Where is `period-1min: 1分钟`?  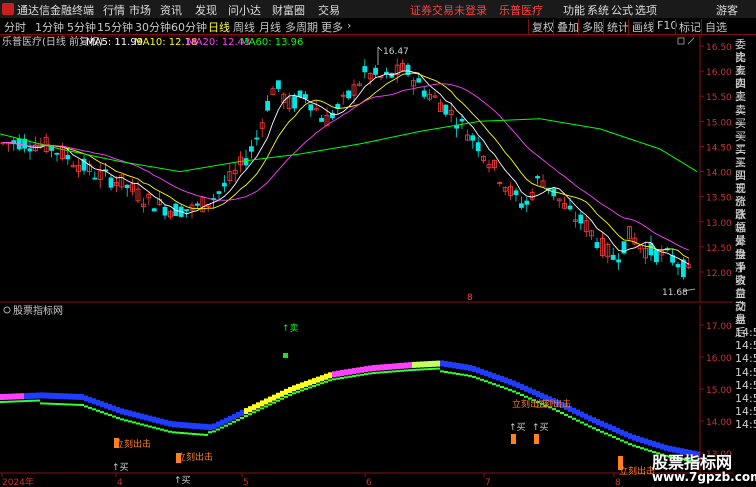
period-1min: 1分钟 is located at coordinates (49, 27).